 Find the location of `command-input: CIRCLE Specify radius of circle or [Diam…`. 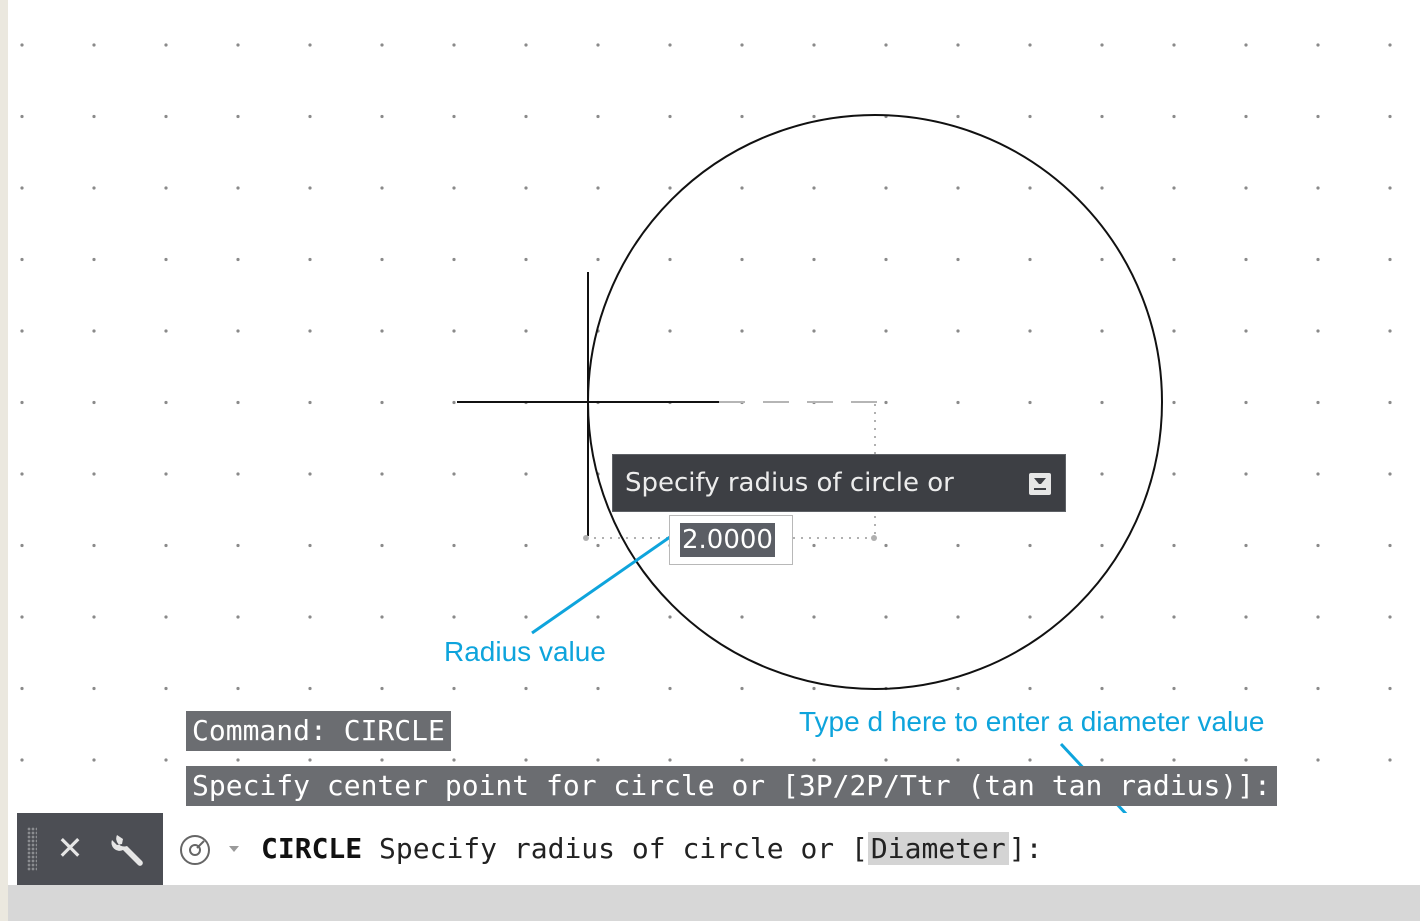

command-input: CIRCLE Specify radius of circle or [Diam… is located at coordinates (787, 849).